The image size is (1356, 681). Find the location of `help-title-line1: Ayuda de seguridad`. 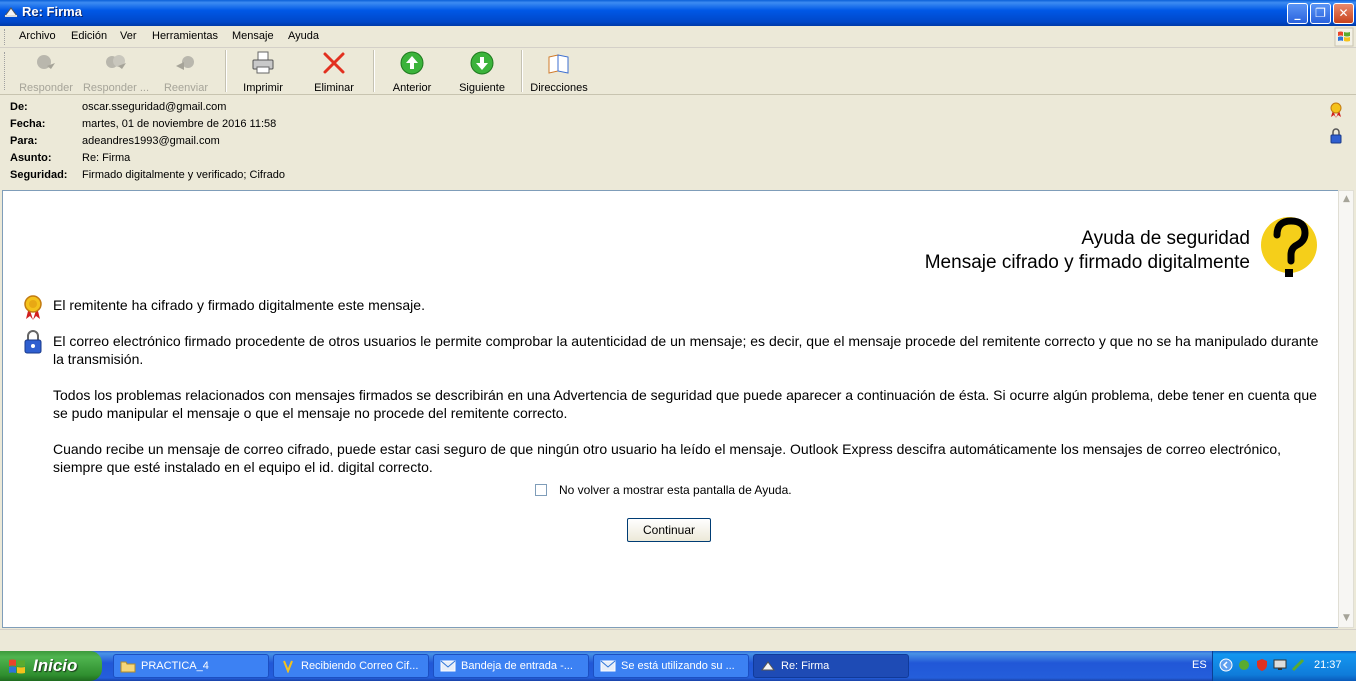

help-title-line1: Ayuda de seguridad is located at coordinates (1165, 238).